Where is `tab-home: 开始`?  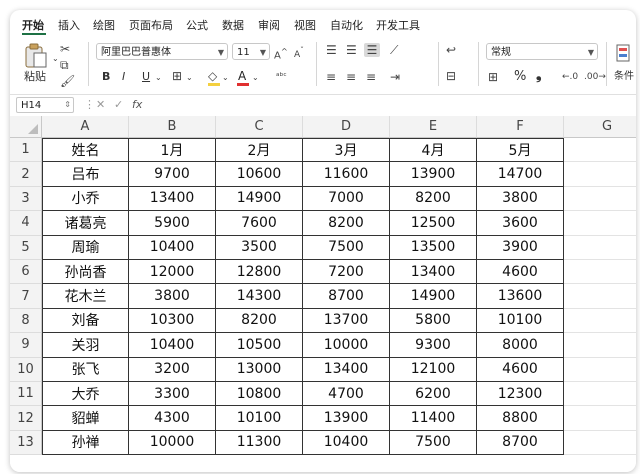 tab-home: 开始 is located at coordinates (33, 25).